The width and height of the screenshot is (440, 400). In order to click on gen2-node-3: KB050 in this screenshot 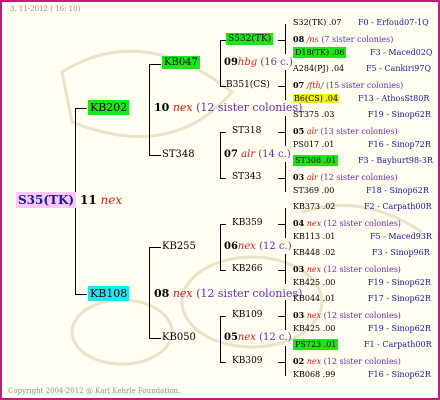, I will do `click(179, 337)`.